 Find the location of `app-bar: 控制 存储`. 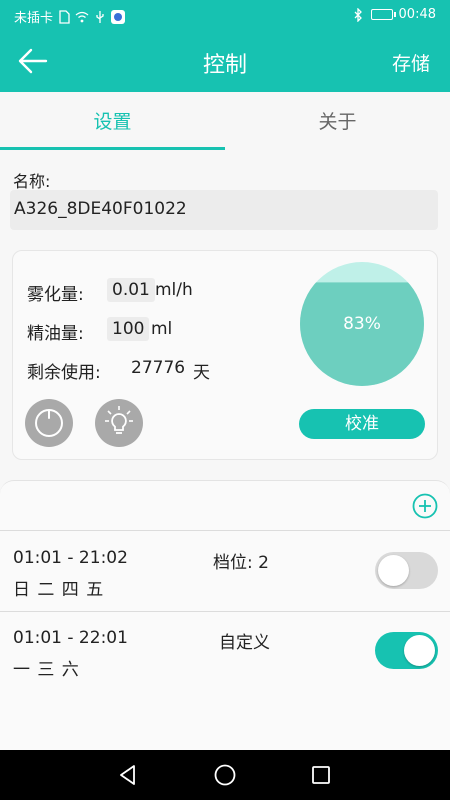

app-bar: 控制 存储 is located at coordinates (225, 61).